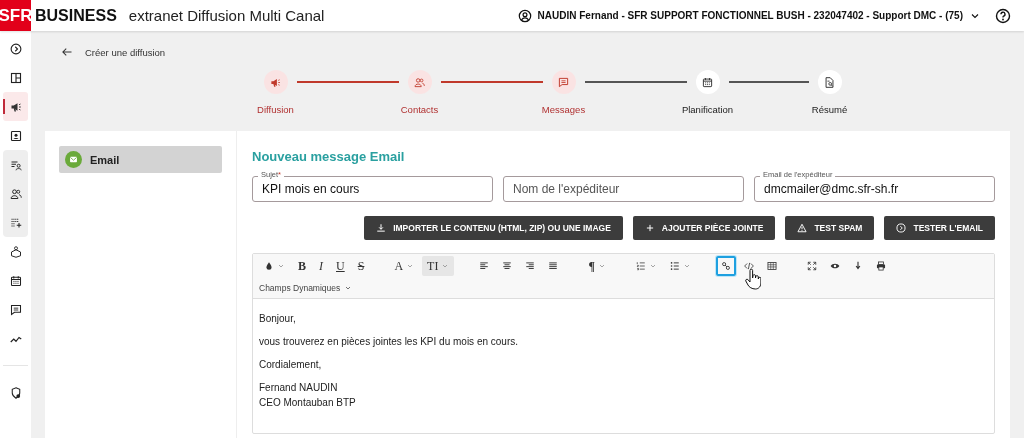 The height and width of the screenshot is (438, 1024). I want to click on toolbar-button: I, so click(321, 266).